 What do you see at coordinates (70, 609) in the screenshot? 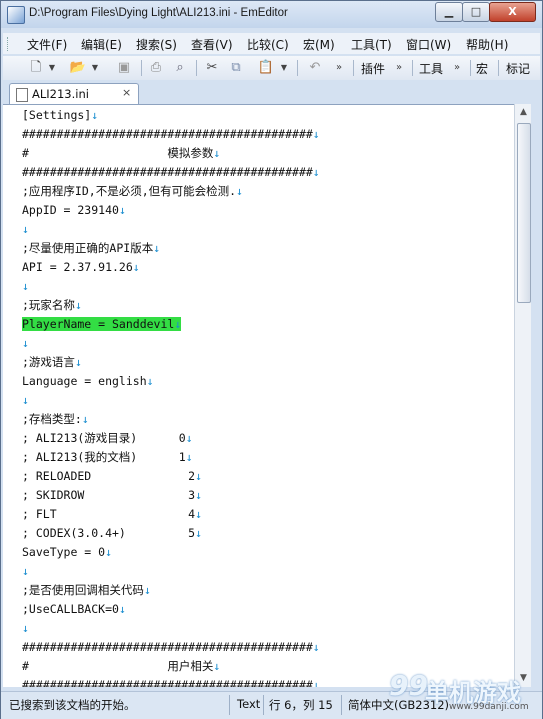
I see `line-text: ;UseCALLBACK=0` at bounding box center [70, 609].